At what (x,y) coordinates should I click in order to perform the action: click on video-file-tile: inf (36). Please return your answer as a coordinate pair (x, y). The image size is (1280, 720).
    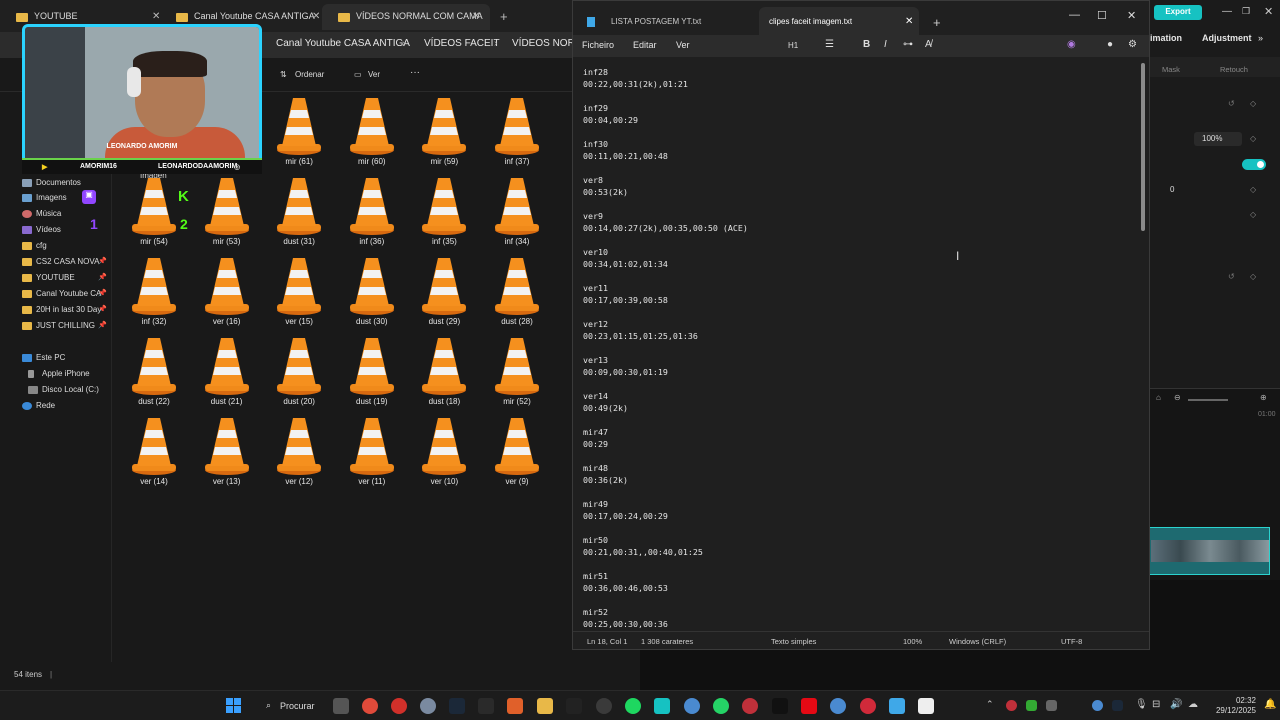
    Looking at the image, I should click on (372, 212).